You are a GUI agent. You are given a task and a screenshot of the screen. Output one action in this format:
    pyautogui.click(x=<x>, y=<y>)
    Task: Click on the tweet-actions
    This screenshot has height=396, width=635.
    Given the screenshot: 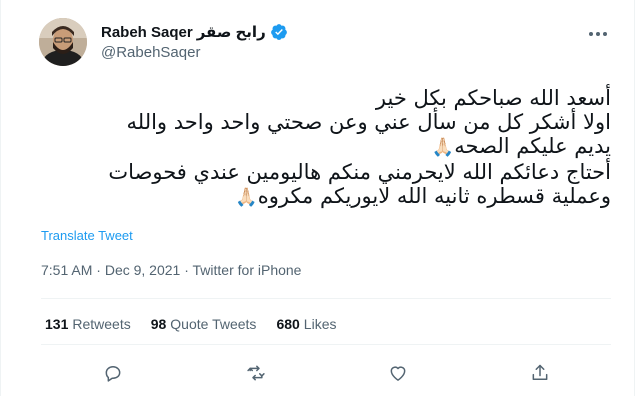 What is the action you would take?
    pyautogui.click(x=318, y=373)
    